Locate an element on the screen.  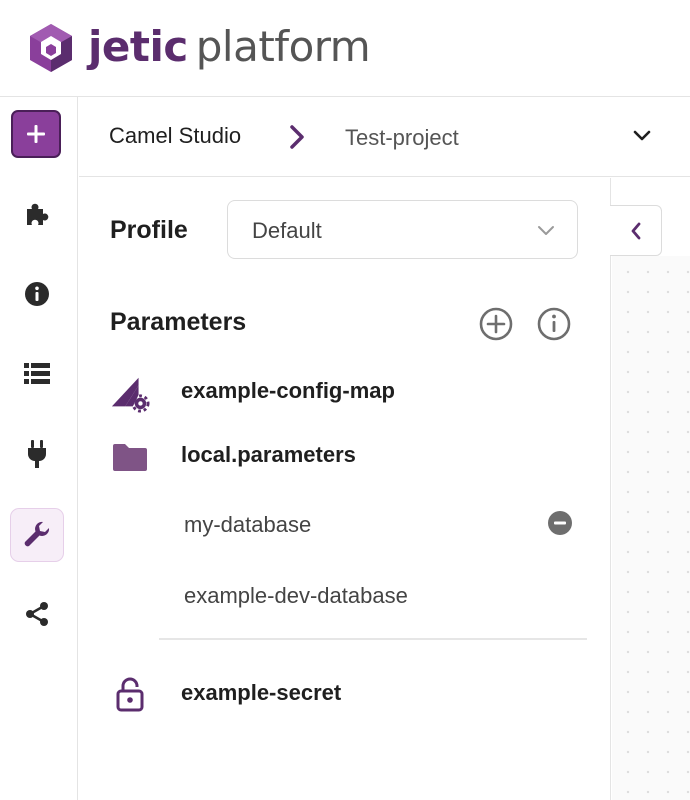
remove-parameter-button is located at coordinates (560, 525).